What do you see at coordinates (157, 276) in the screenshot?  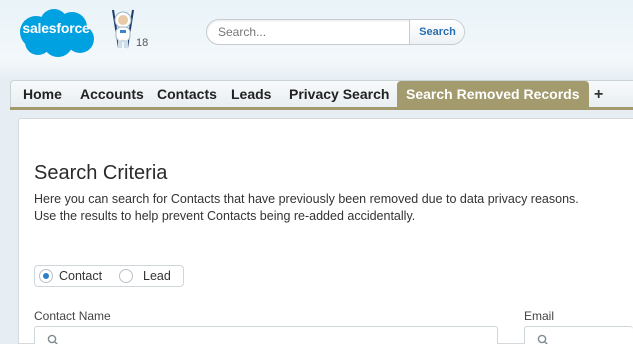 I see `lead-radio-label: Lead` at bounding box center [157, 276].